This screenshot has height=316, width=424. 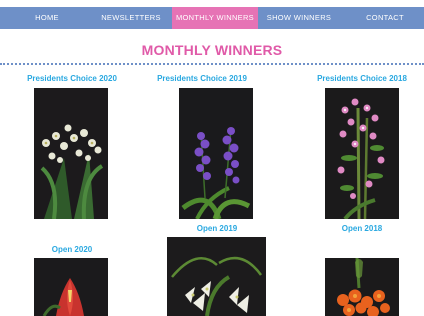 I want to click on orchid-red-image, so click(x=71, y=287).